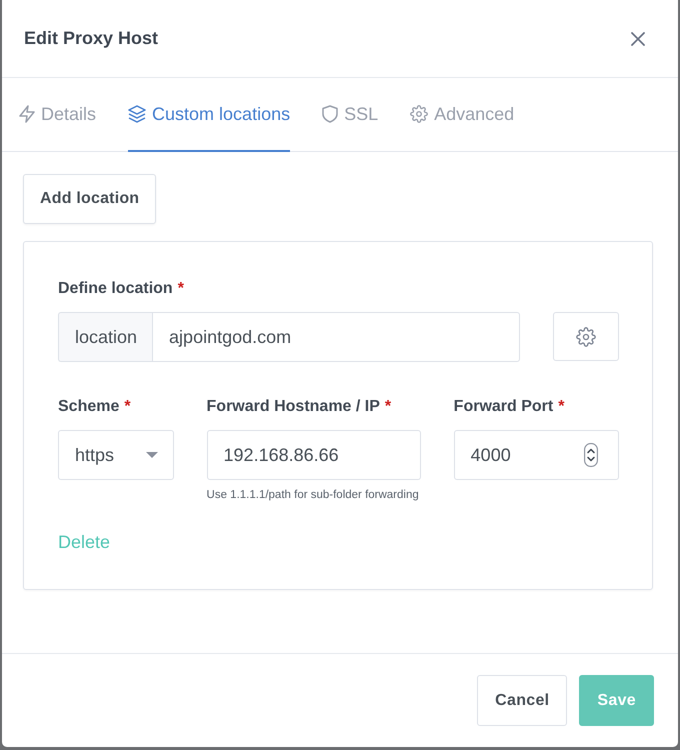 Image resolution: width=680 pixels, height=750 pixels. What do you see at coordinates (536, 455) in the screenshot?
I see `port-field: 4000` at bounding box center [536, 455].